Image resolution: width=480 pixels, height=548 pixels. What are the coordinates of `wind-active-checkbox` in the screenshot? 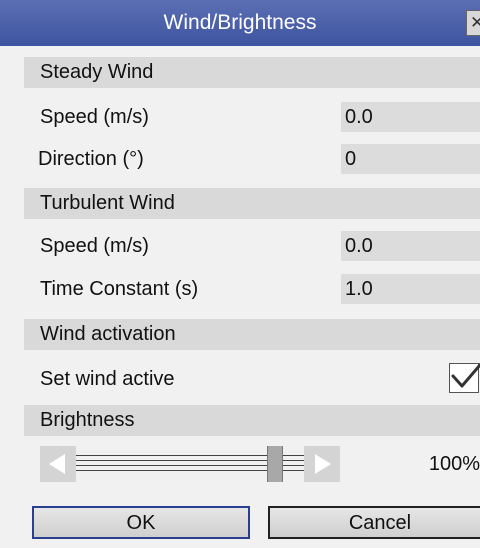 It's located at (464, 377).